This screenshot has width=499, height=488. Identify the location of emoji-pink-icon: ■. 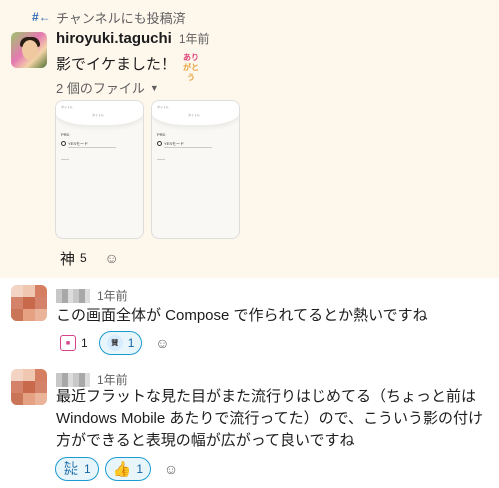
(68, 343).